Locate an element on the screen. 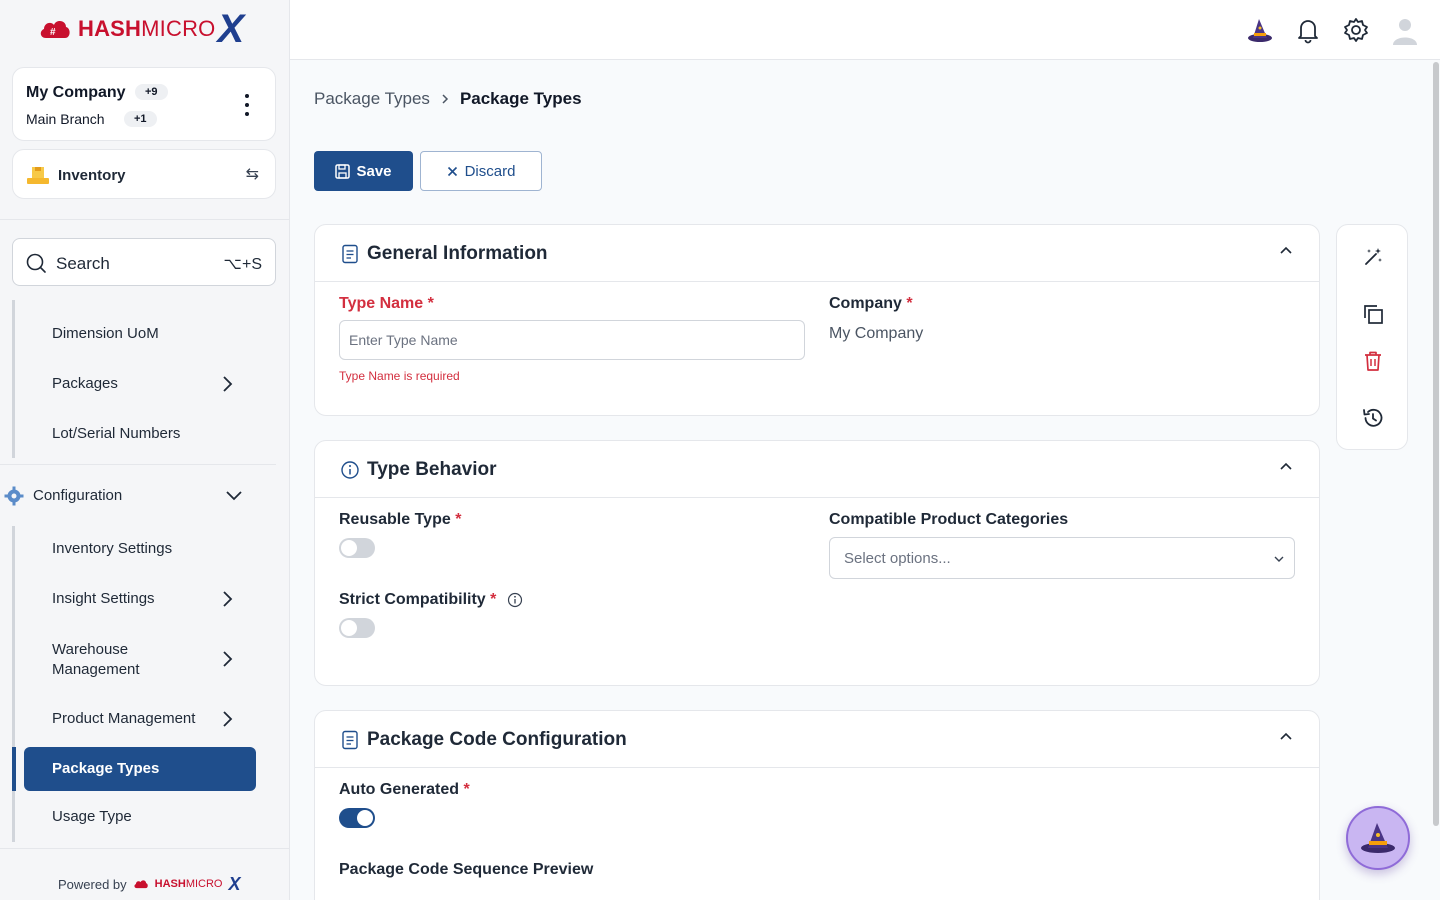  powered-brand-mark: X is located at coordinates (234, 884).